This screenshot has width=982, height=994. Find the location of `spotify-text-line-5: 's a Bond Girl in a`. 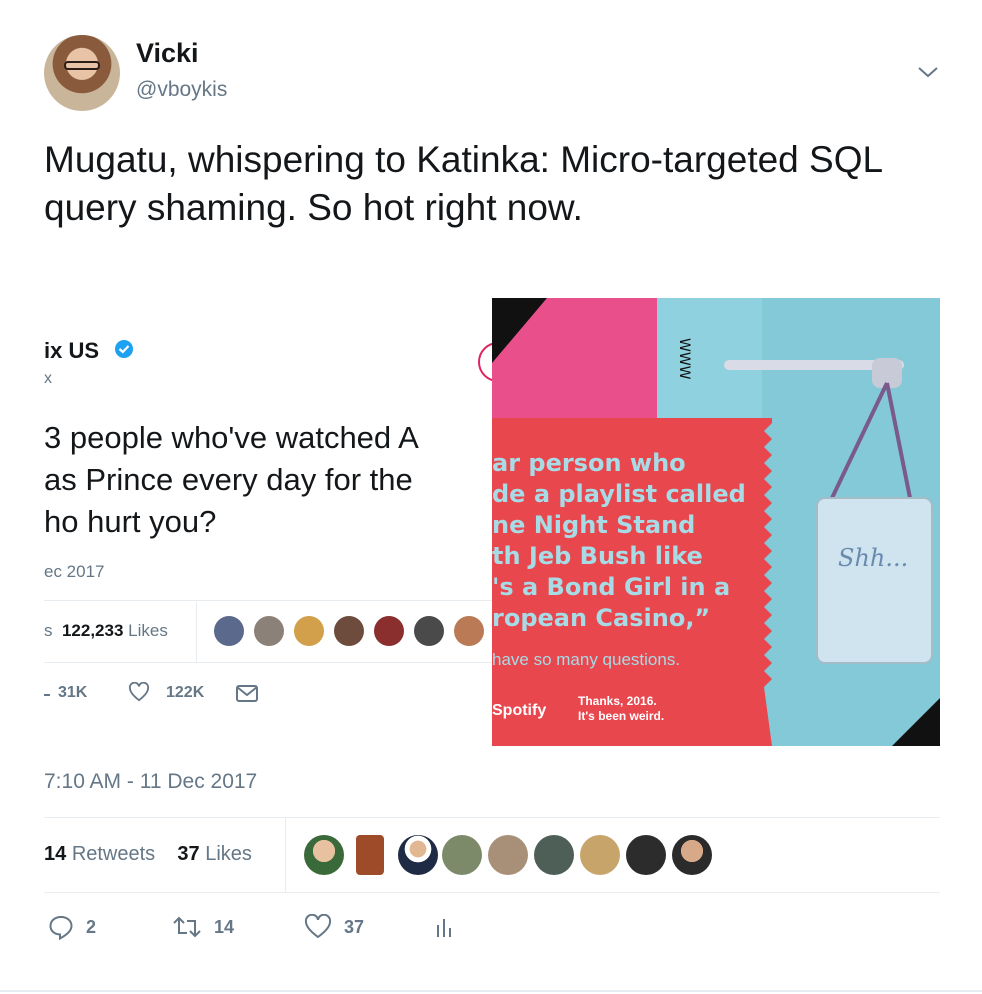

spotify-text-line-5: 's a Bond Girl in a is located at coordinates (611, 587).